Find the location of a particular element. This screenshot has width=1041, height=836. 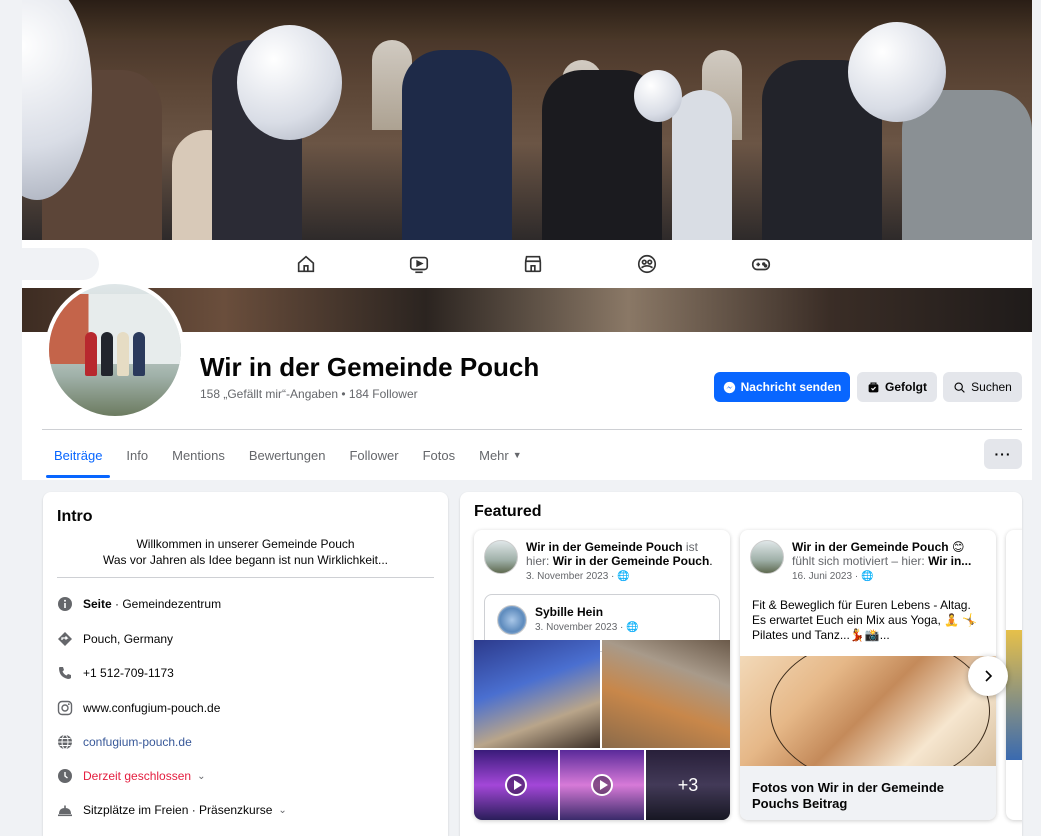

more-photos: +3 is located at coordinates (688, 785).